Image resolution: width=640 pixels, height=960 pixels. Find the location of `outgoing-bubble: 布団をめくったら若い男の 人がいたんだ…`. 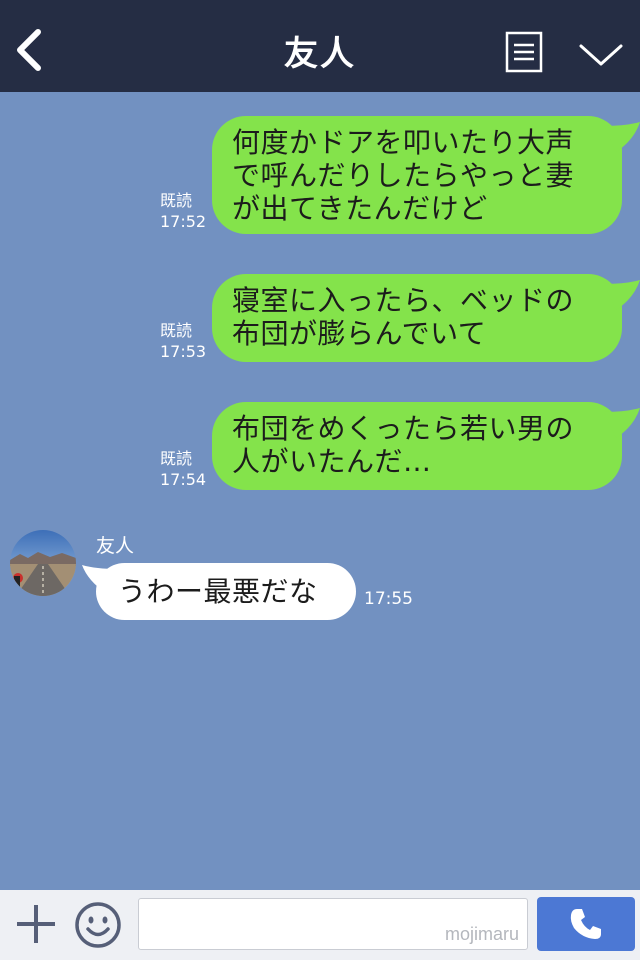

outgoing-bubble: 布団をめくったら若い男の 人がいたんだ… is located at coordinates (426, 446).